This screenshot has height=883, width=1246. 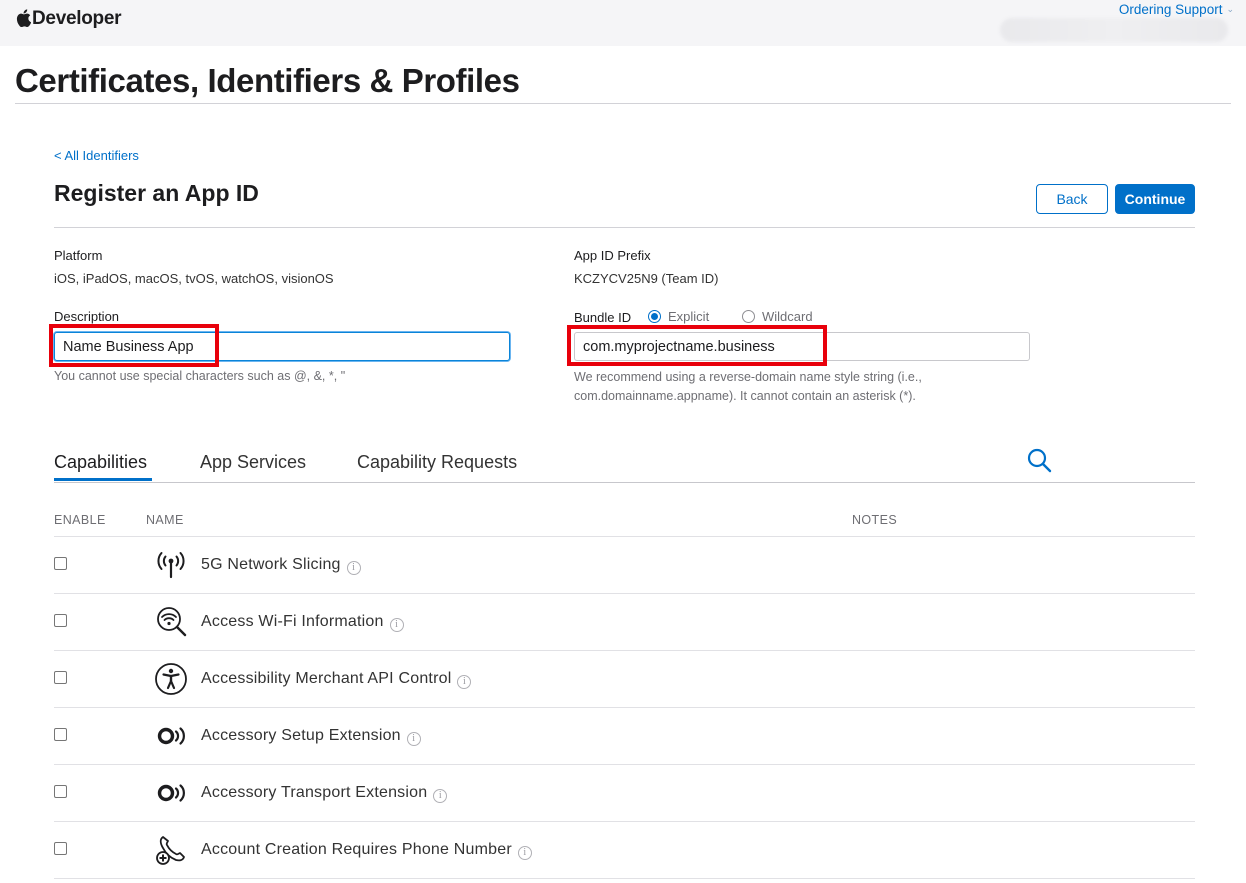 What do you see at coordinates (80, 520) in the screenshot?
I see `column-header-enable: ENABLE` at bounding box center [80, 520].